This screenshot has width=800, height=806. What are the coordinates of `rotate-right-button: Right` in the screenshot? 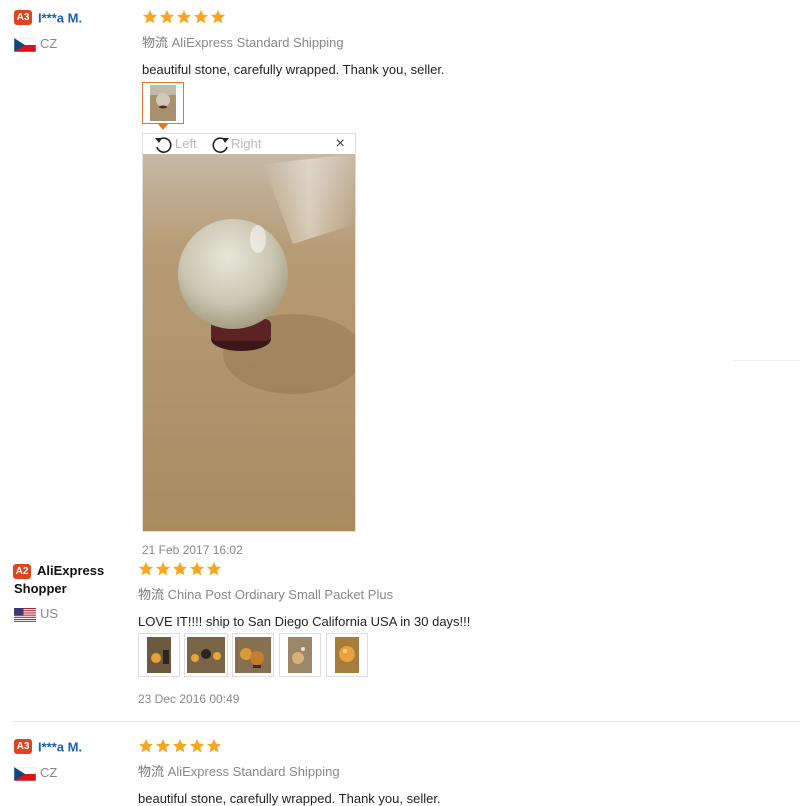 It's located at (235, 144).